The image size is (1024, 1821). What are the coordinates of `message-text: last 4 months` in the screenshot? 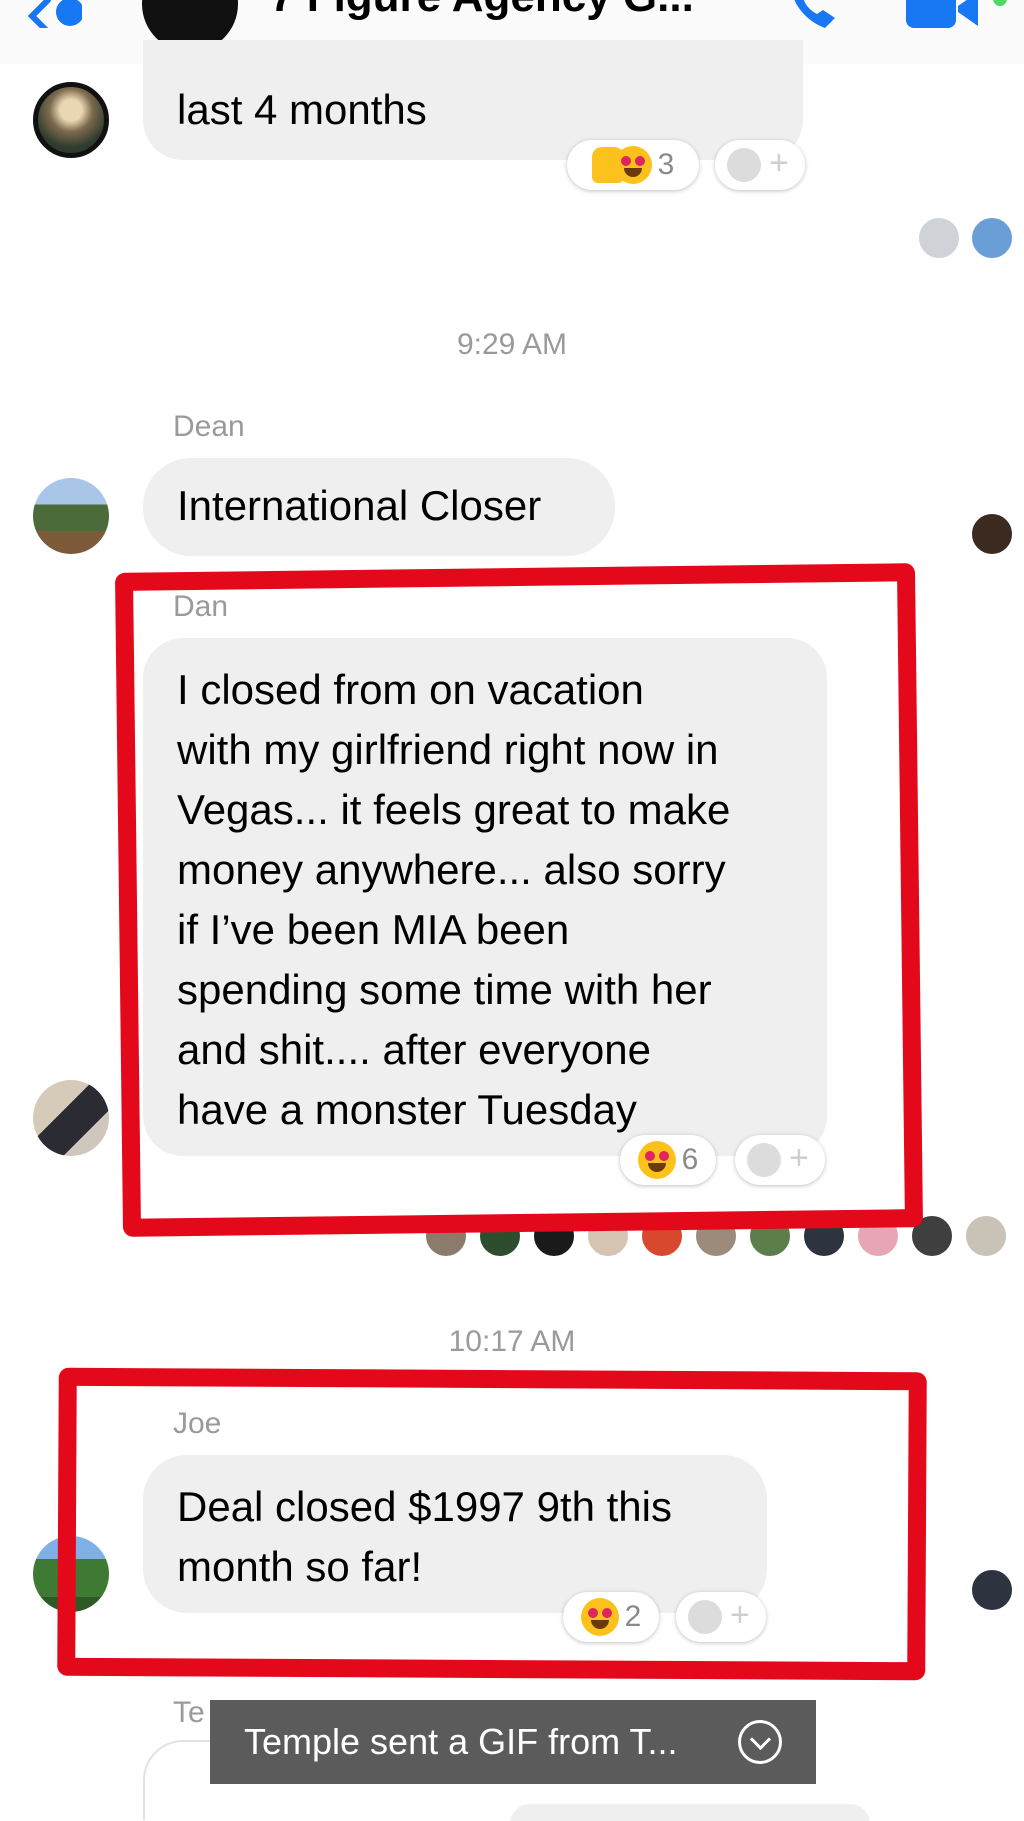 It's located at (302, 109).